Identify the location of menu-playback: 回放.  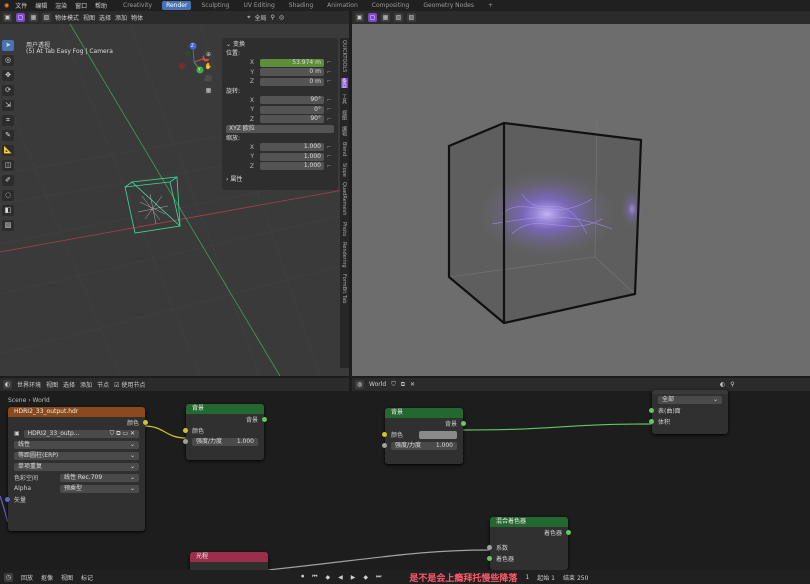
(27, 577).